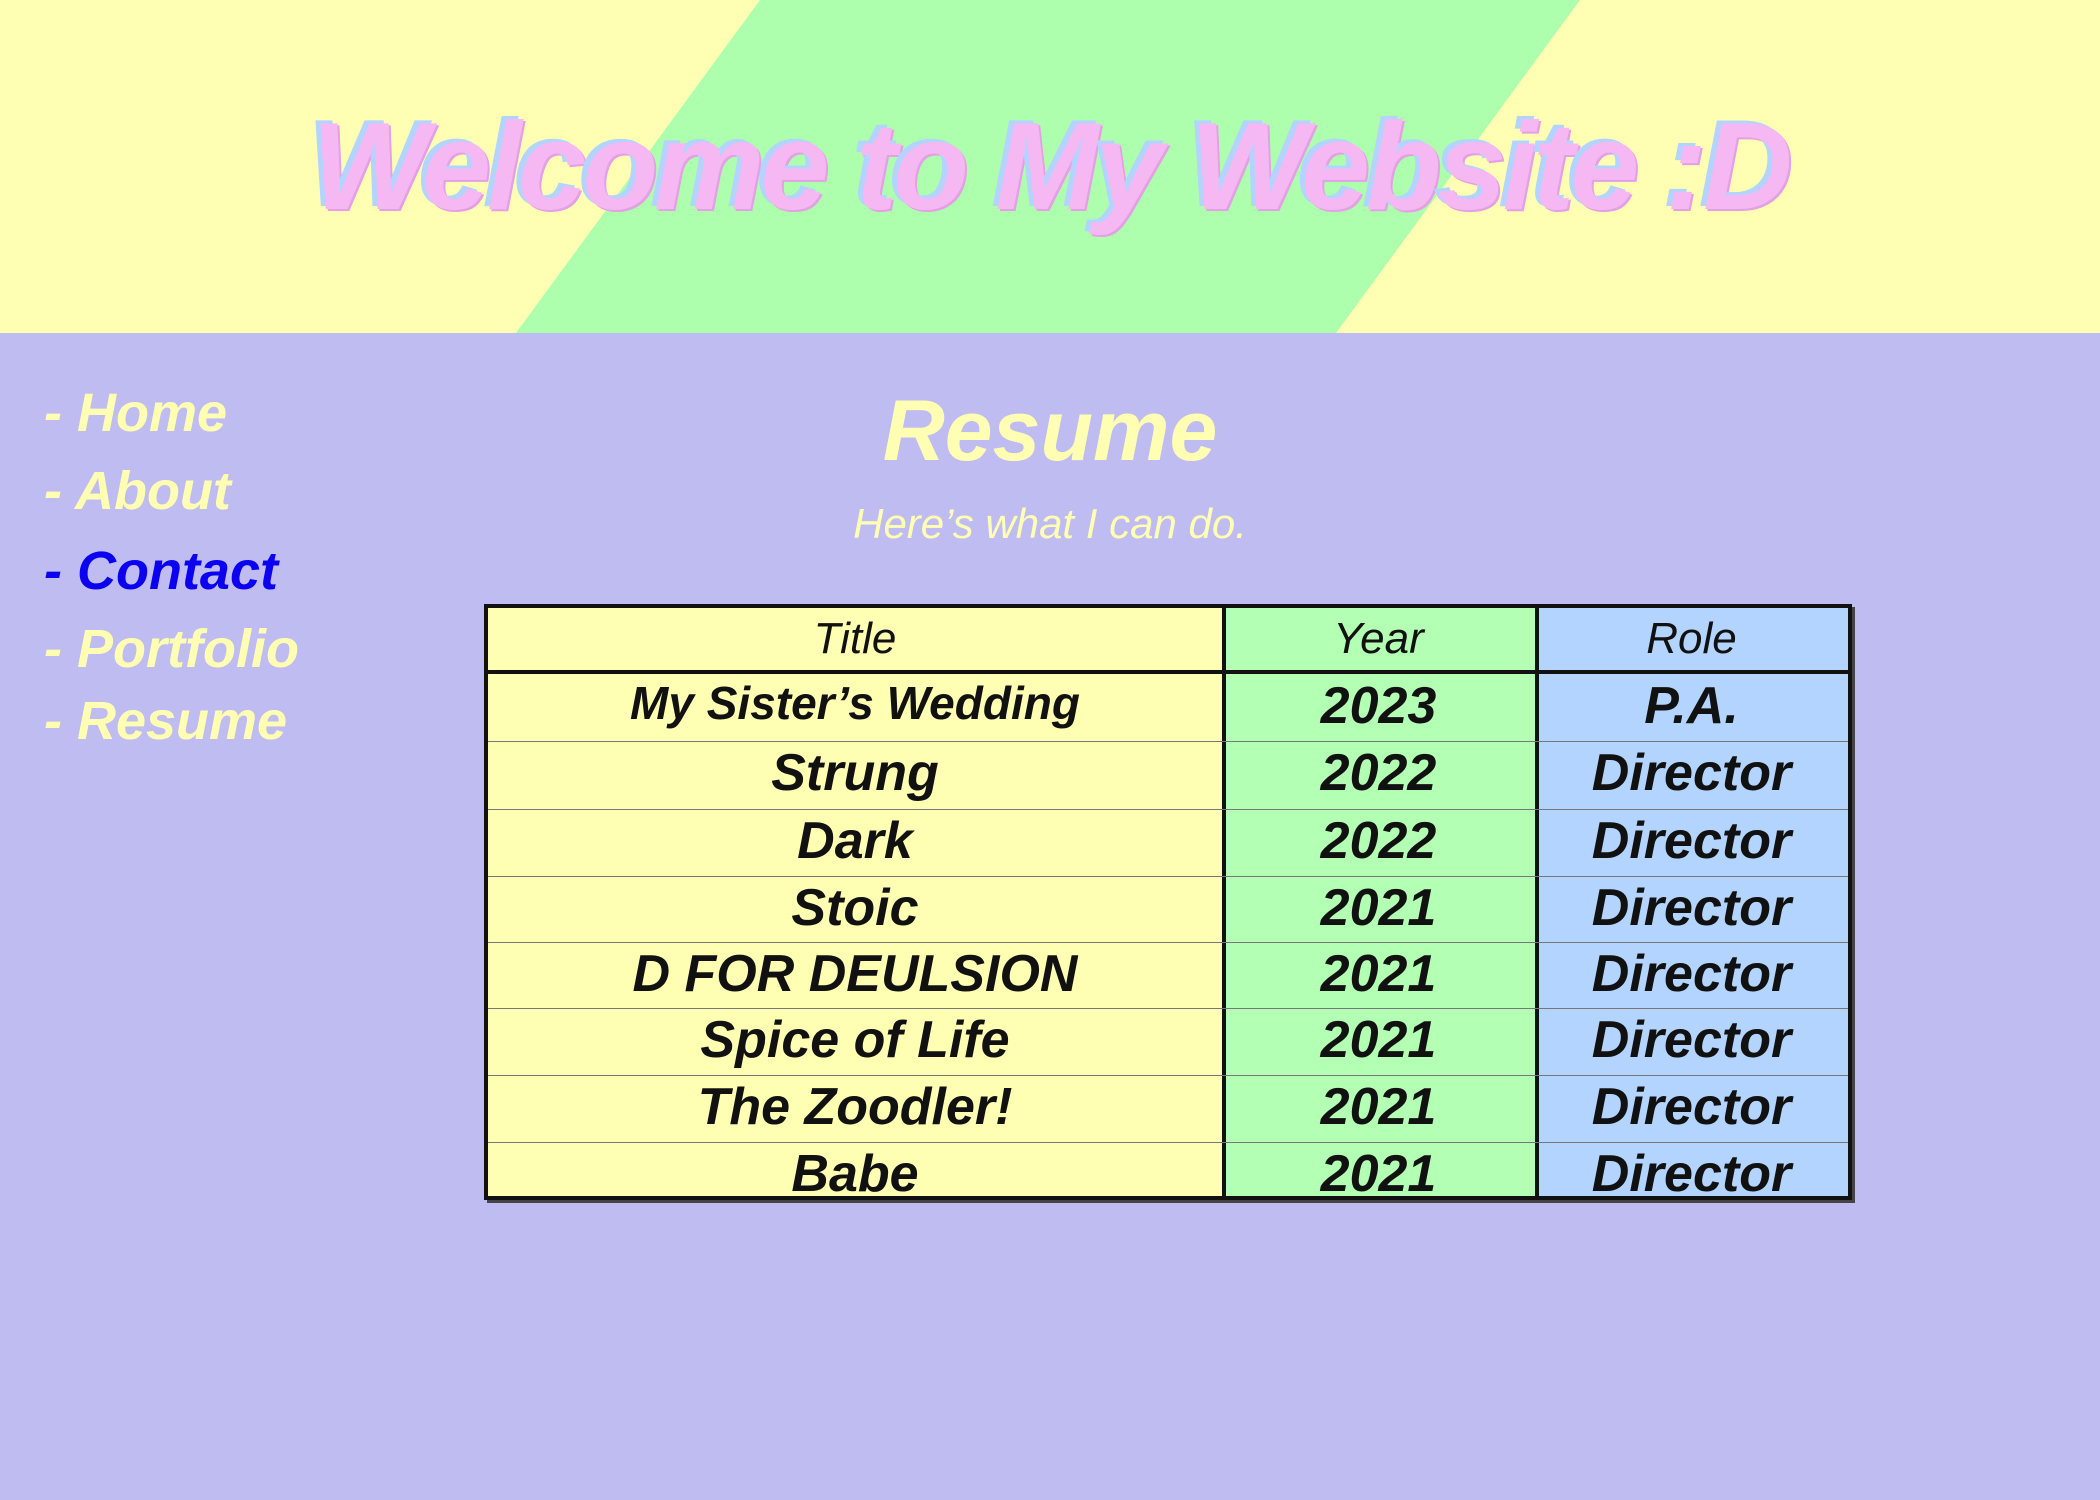  What do you see at coordinates (1050, 523) in the screenshot?
I see `page-subtitle: Here’s what I can do.` at bounding box center [1050, 523].